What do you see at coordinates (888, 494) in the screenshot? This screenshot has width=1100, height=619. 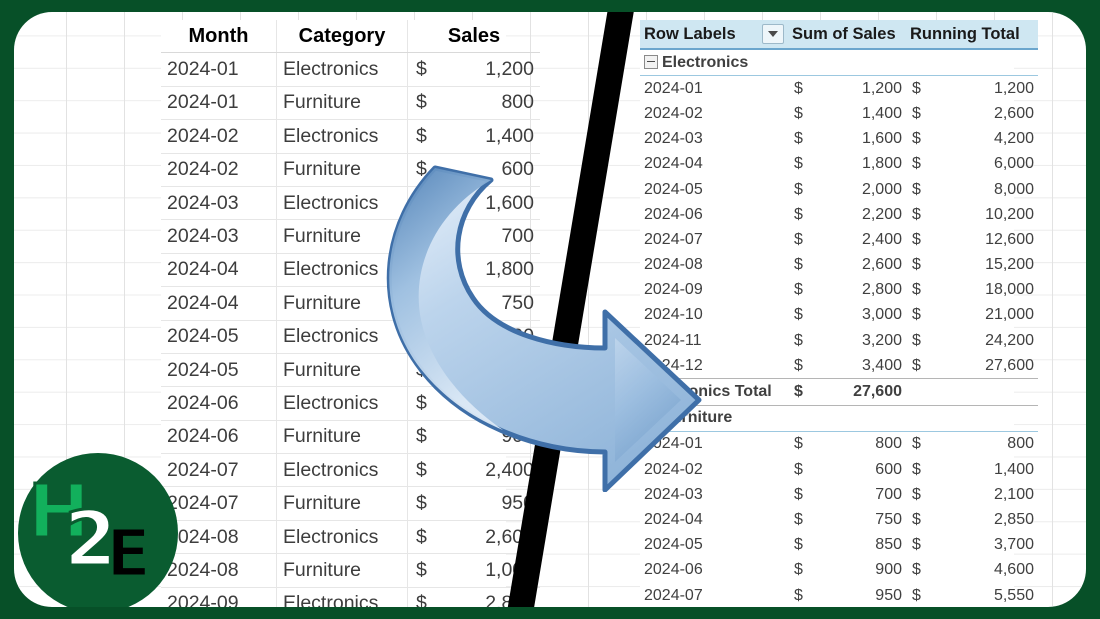 I see `pivot-row-sum-value: 700` at bounding box center [888, 494].